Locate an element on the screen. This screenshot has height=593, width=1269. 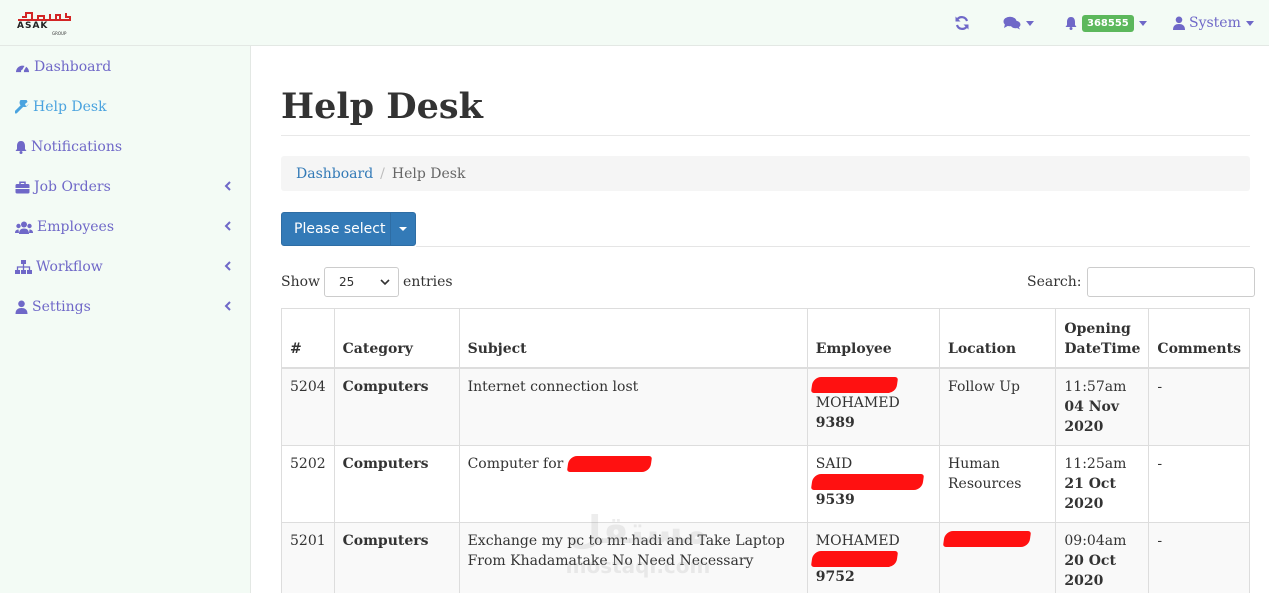
table-search: Search: is located at coordinates (1141, 282).